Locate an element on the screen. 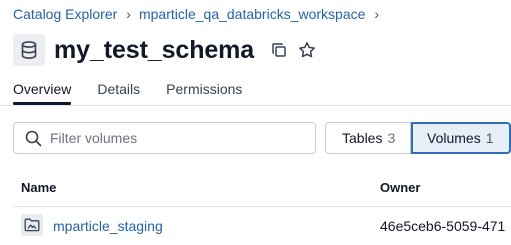 The height and width of the screenshot is (245, 511). search-box is located at coordinates (164, 138).